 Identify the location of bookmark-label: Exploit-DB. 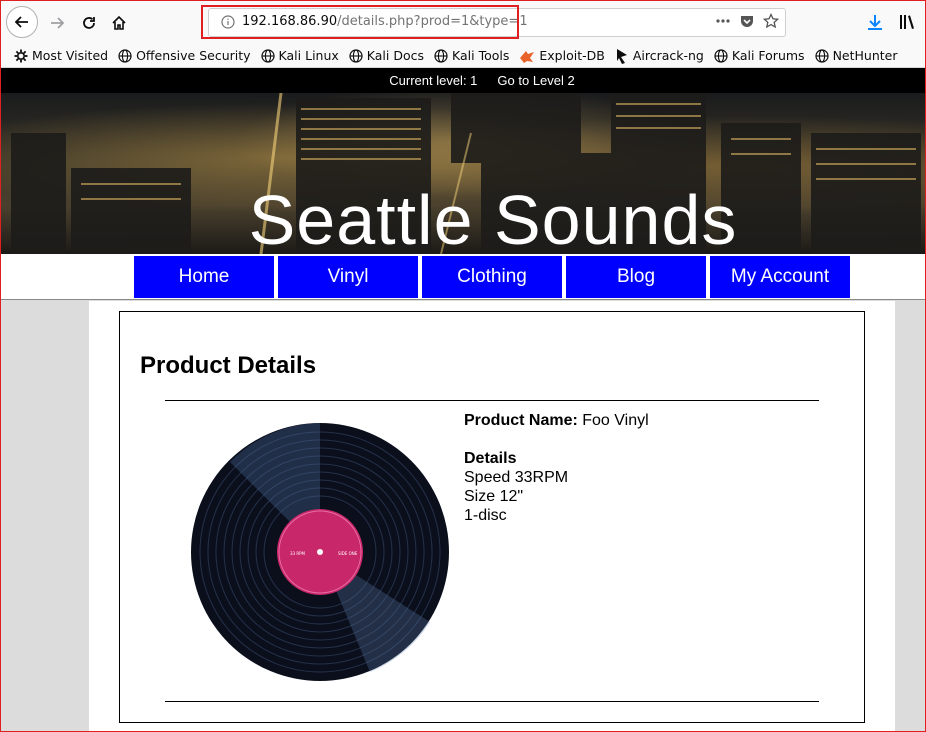
(572, 55).